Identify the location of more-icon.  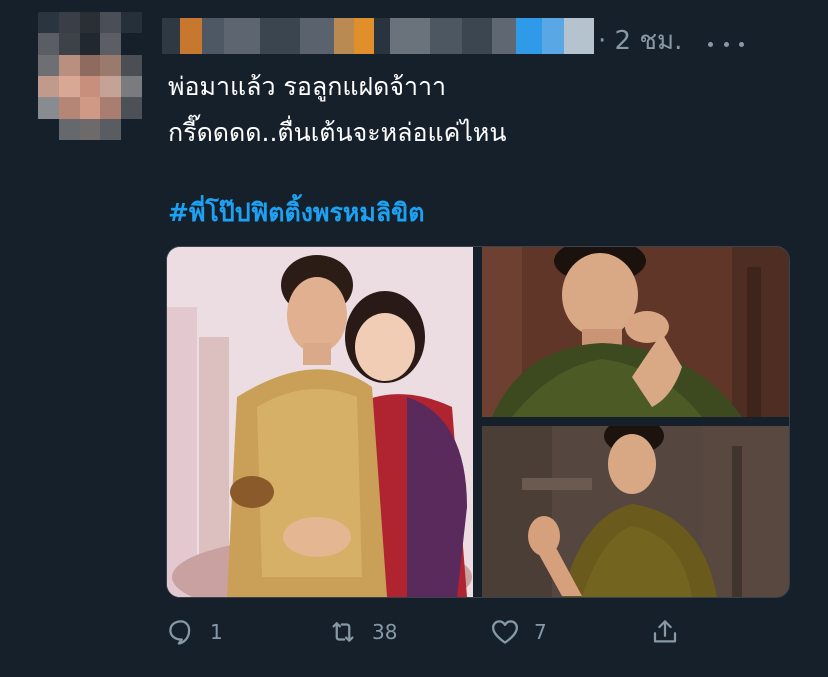
(726, 44).